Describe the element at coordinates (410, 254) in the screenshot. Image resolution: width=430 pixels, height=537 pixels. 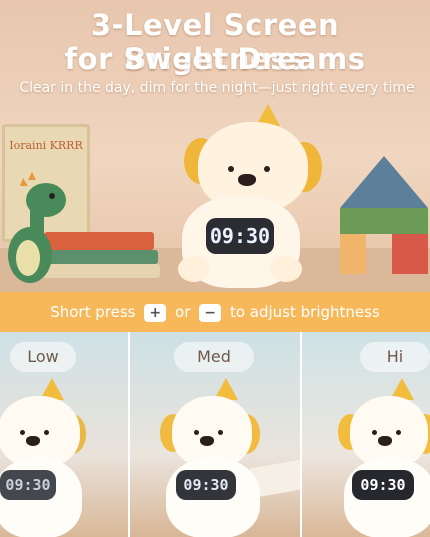
I see `block-base-right` at that location.